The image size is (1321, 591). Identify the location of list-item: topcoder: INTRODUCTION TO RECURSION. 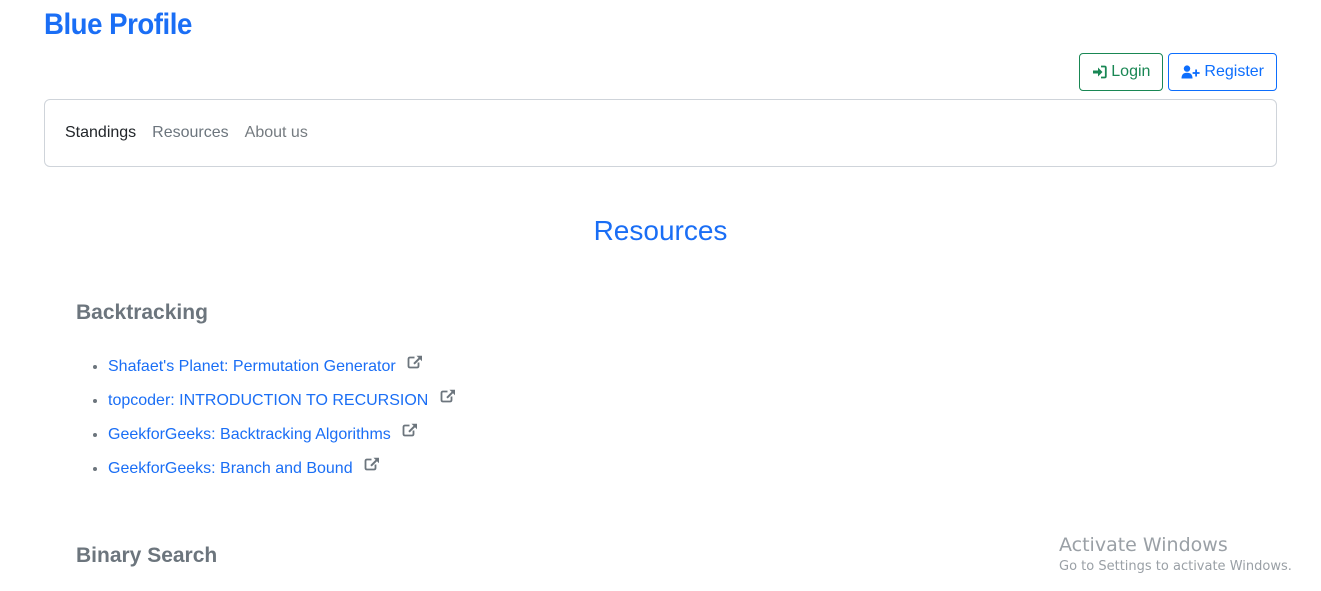
(282, 401).